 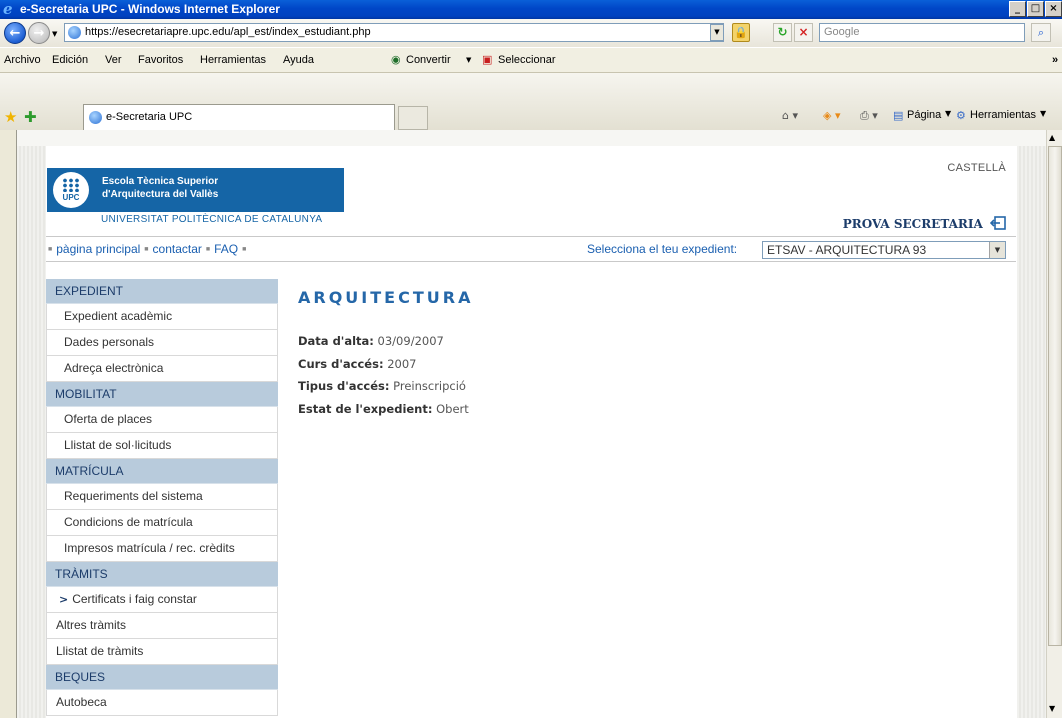 I want to click on sidebar-section-matricula: MATRÍCULA, so click(x=162, y=471).